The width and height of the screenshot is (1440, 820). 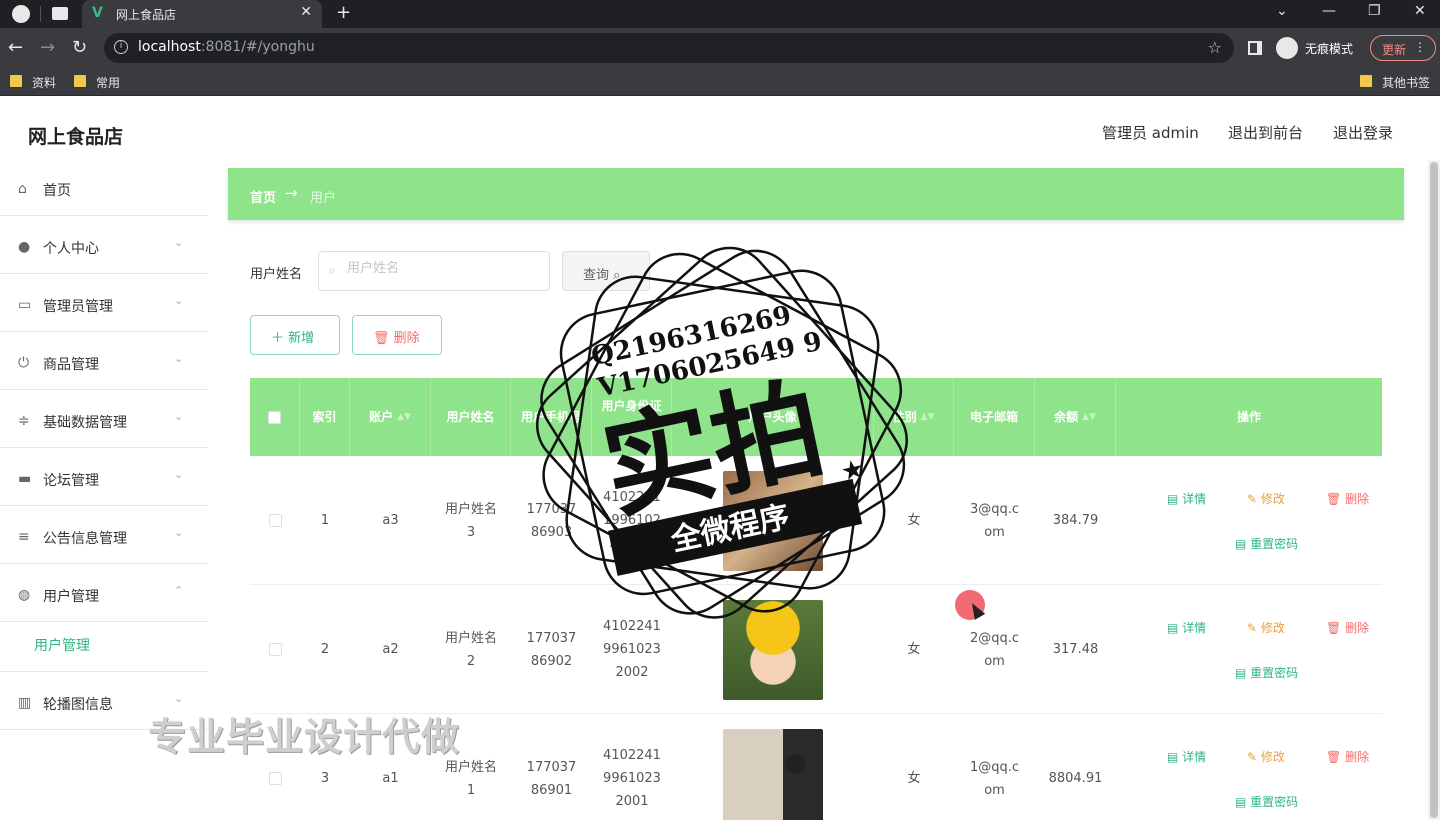 I want to click on site-info-icon: i, so click(x=121, y=47).